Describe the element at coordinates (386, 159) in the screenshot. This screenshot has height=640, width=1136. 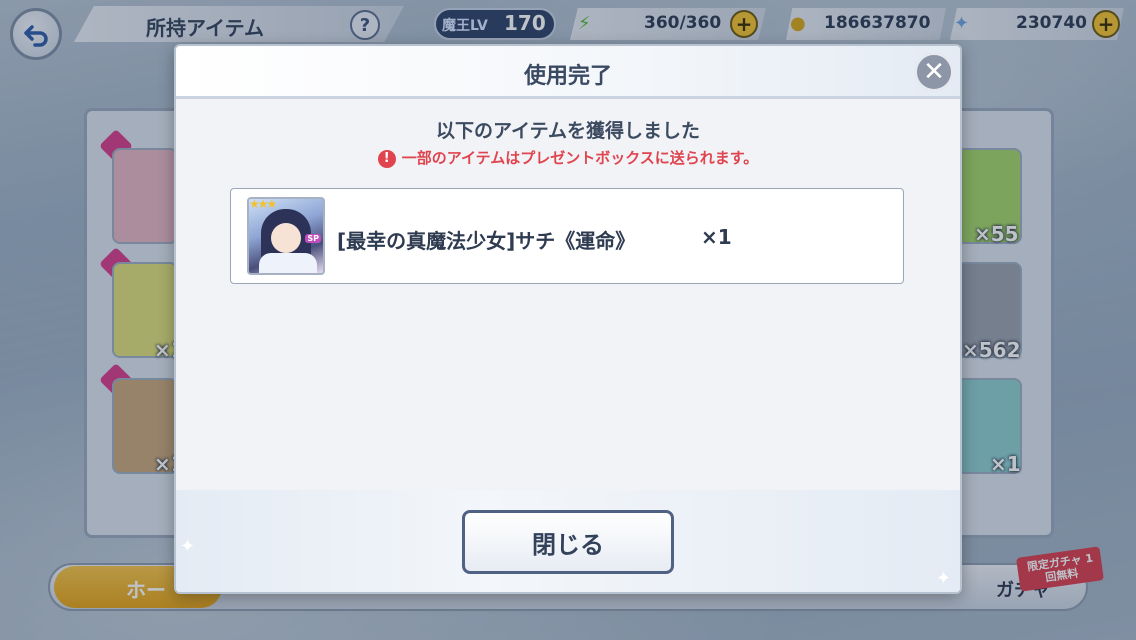
I see `warning-icon: !` at that location.